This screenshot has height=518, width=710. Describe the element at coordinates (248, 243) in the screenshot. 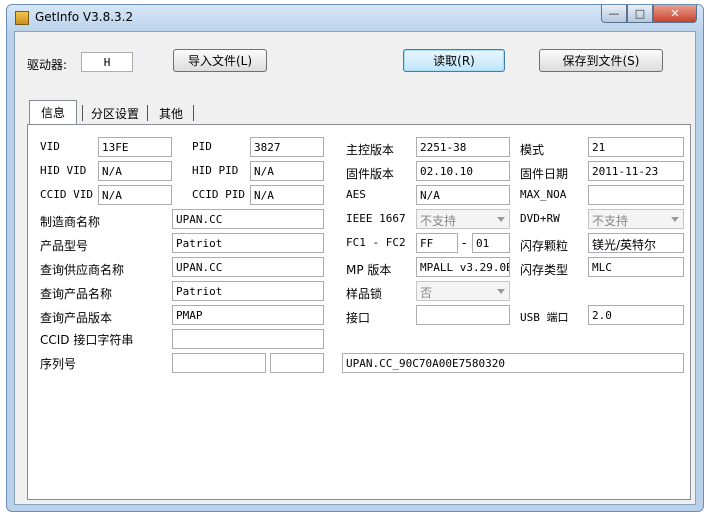

I see `product-model-field: Patriot` at that location.